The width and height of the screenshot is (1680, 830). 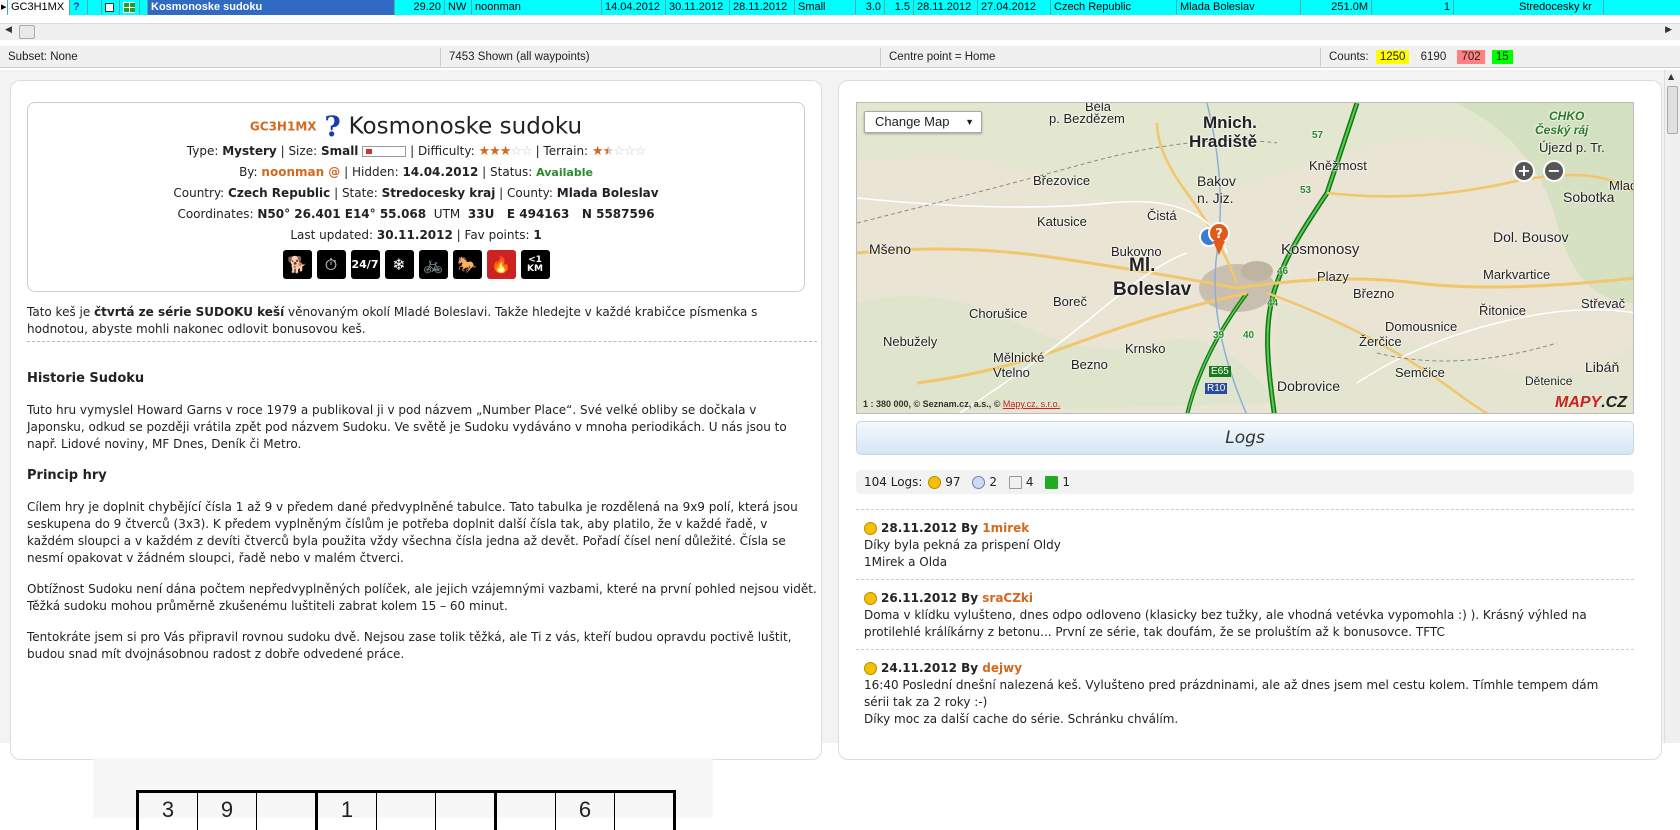 What do you see at coordinates (1011, 372) in the screenshot?
I see `map-label: Vtelno` at bounding box center [1011, 372].